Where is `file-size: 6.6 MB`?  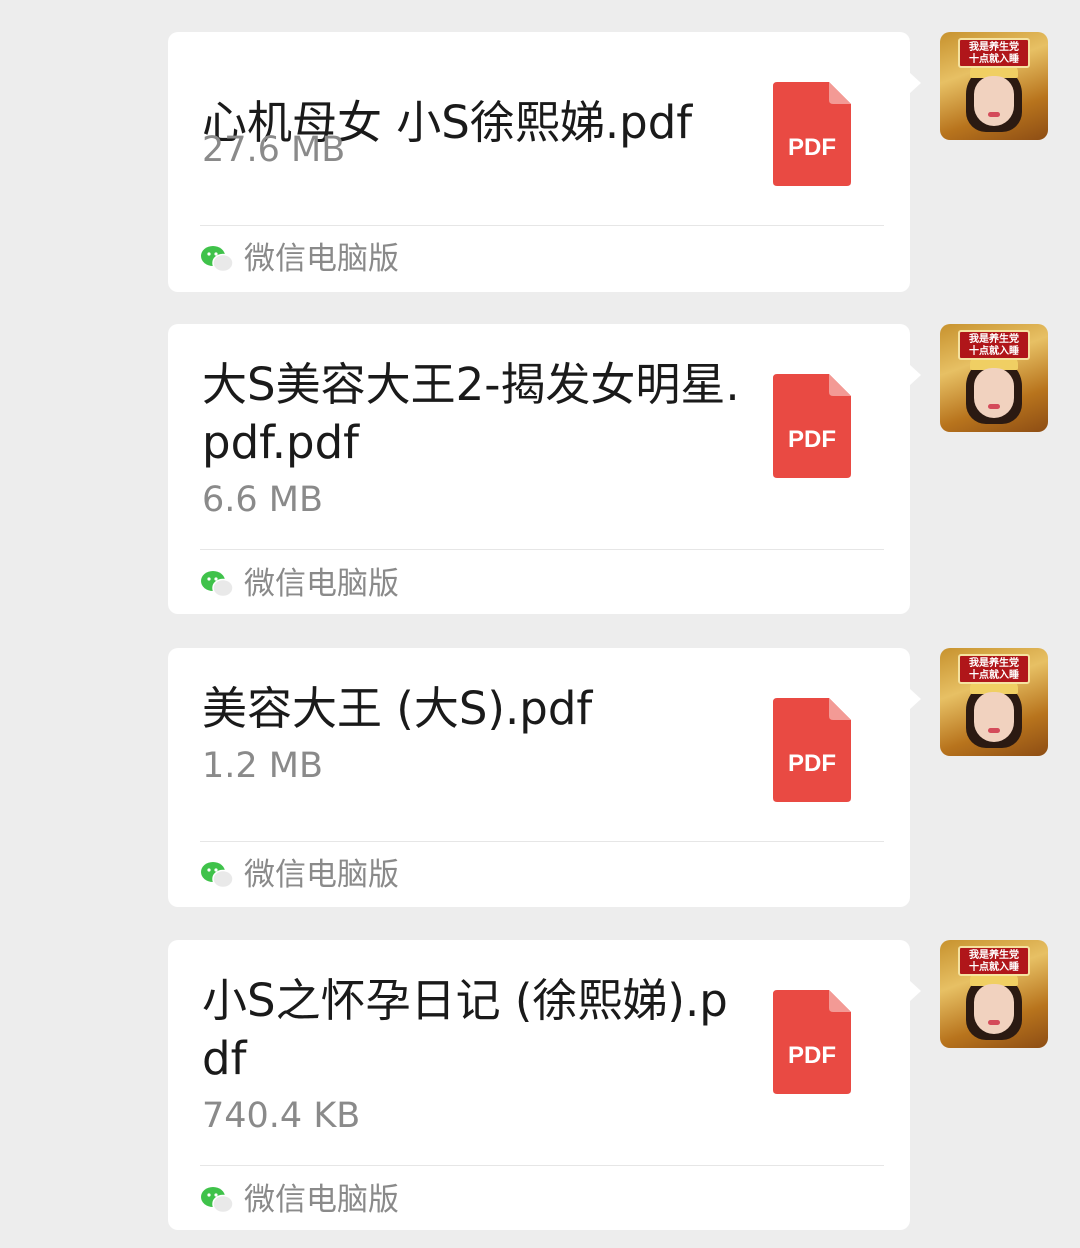
file-size: 6.6 MB is located at coordinates (262, 500).